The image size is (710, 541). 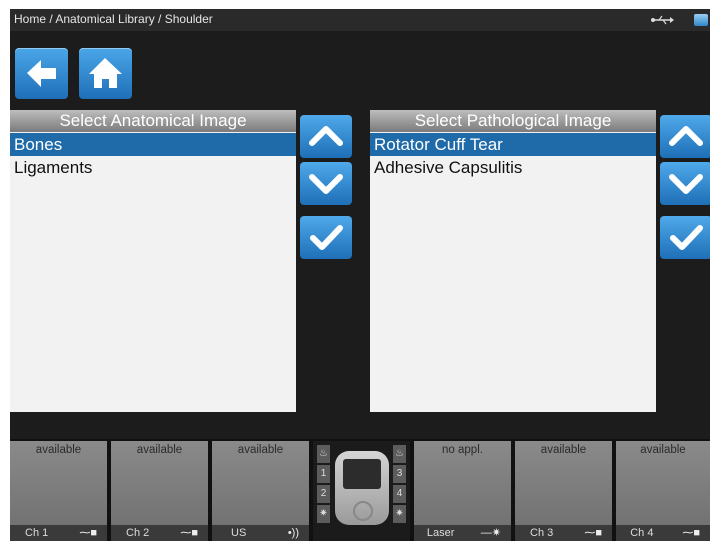 I want to click on top-bar: Home / Anatomical Library / Shoulder, so click(x=360, y=20).